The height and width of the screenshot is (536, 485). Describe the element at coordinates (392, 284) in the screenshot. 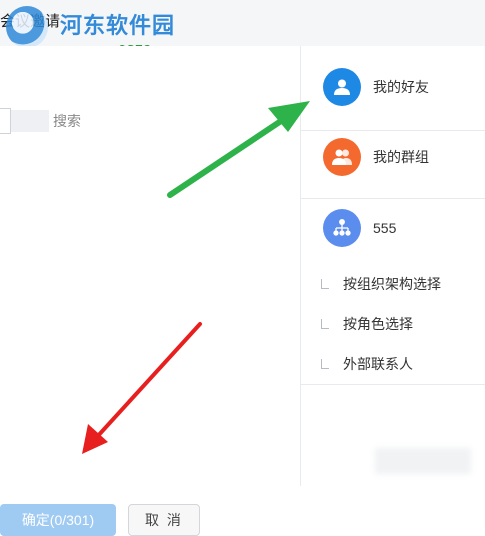

I see `option-label: 按组织架构选择` at that location.